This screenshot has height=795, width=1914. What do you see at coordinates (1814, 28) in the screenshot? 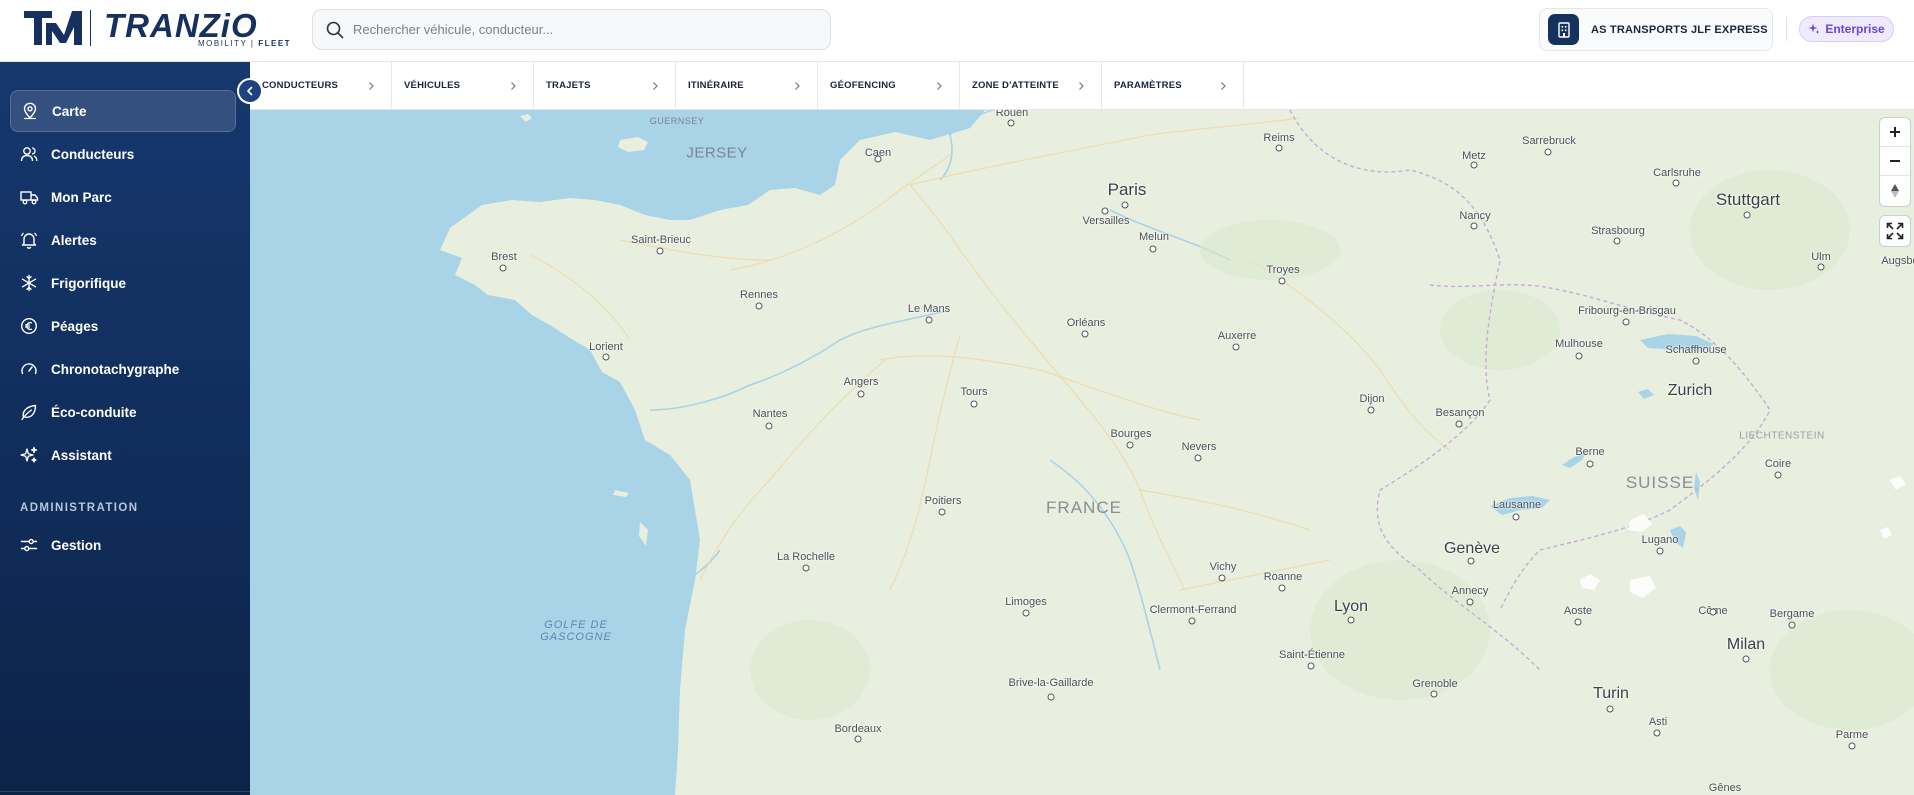
I see `sparkle-icon` at bounding box center [1814, 28].